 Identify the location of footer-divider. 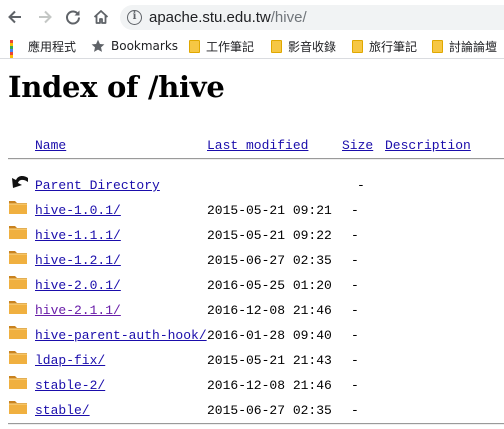
(256, 424).